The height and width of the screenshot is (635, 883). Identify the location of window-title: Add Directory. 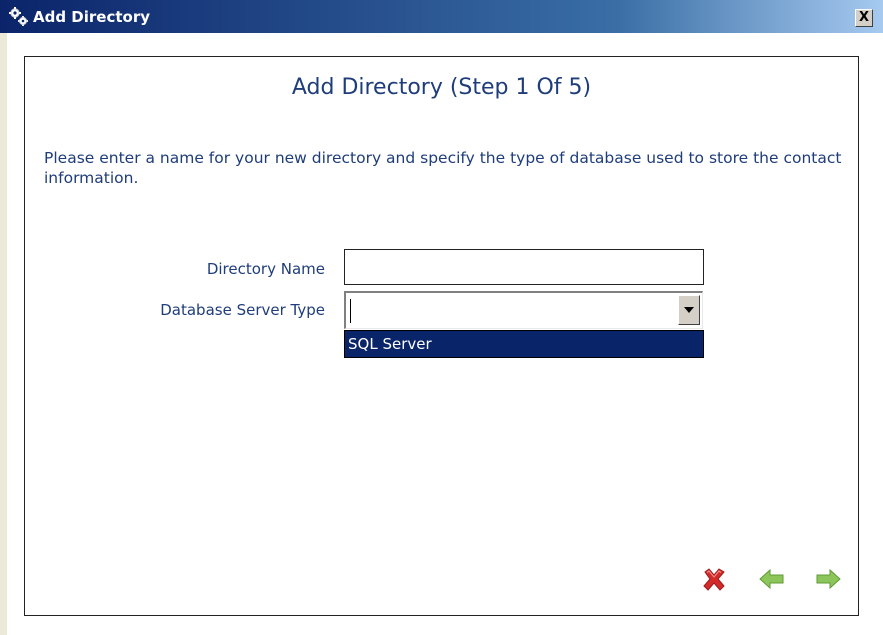
(92, 17).